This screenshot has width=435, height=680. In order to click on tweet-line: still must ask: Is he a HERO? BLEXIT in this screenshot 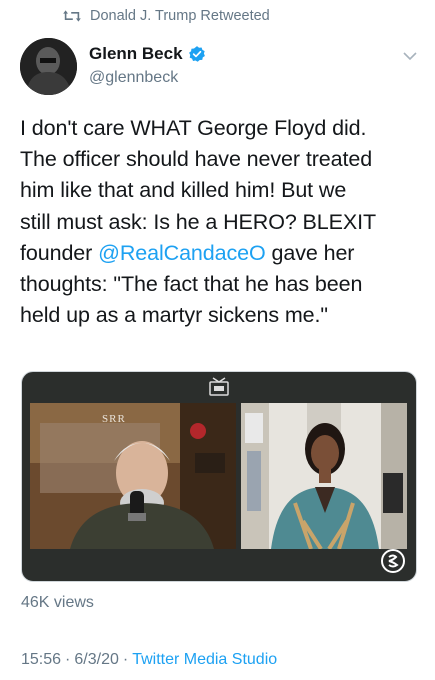, I will do `click(198, 221)`.